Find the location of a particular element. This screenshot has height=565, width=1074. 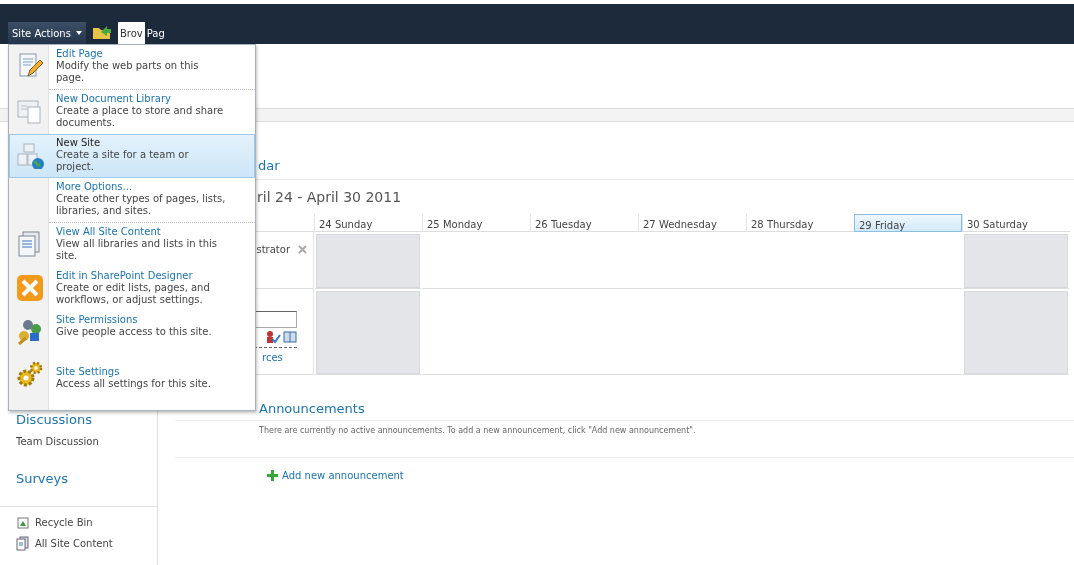

ribbon-tab: Brov is located at coordinates (131, 33).